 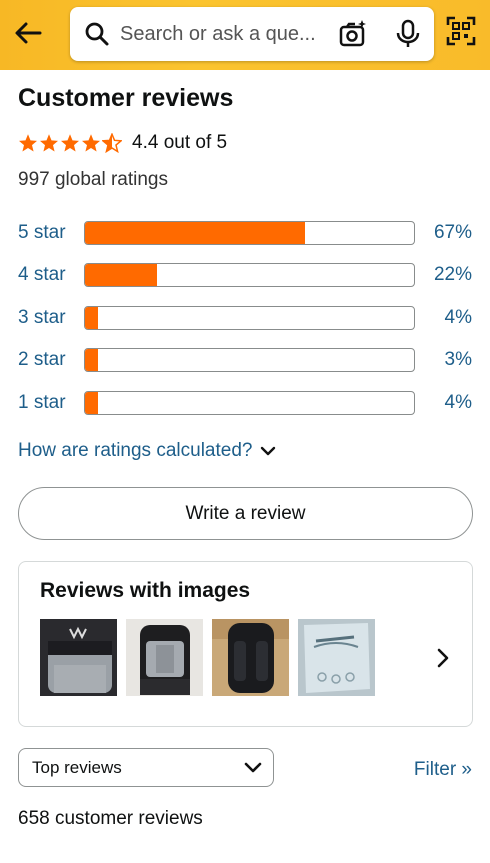 I want to click on how-ratings-calculated-label: How are ratings calculated?, so click(x=135, y=450).